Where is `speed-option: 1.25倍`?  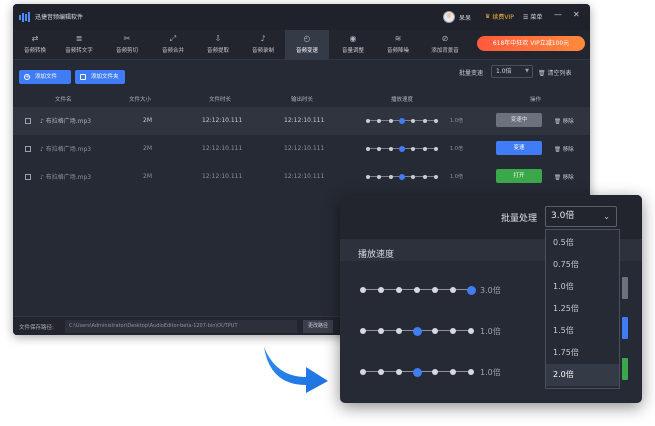 speed-option: 1.25倍 is located at coordinates (582, 309).